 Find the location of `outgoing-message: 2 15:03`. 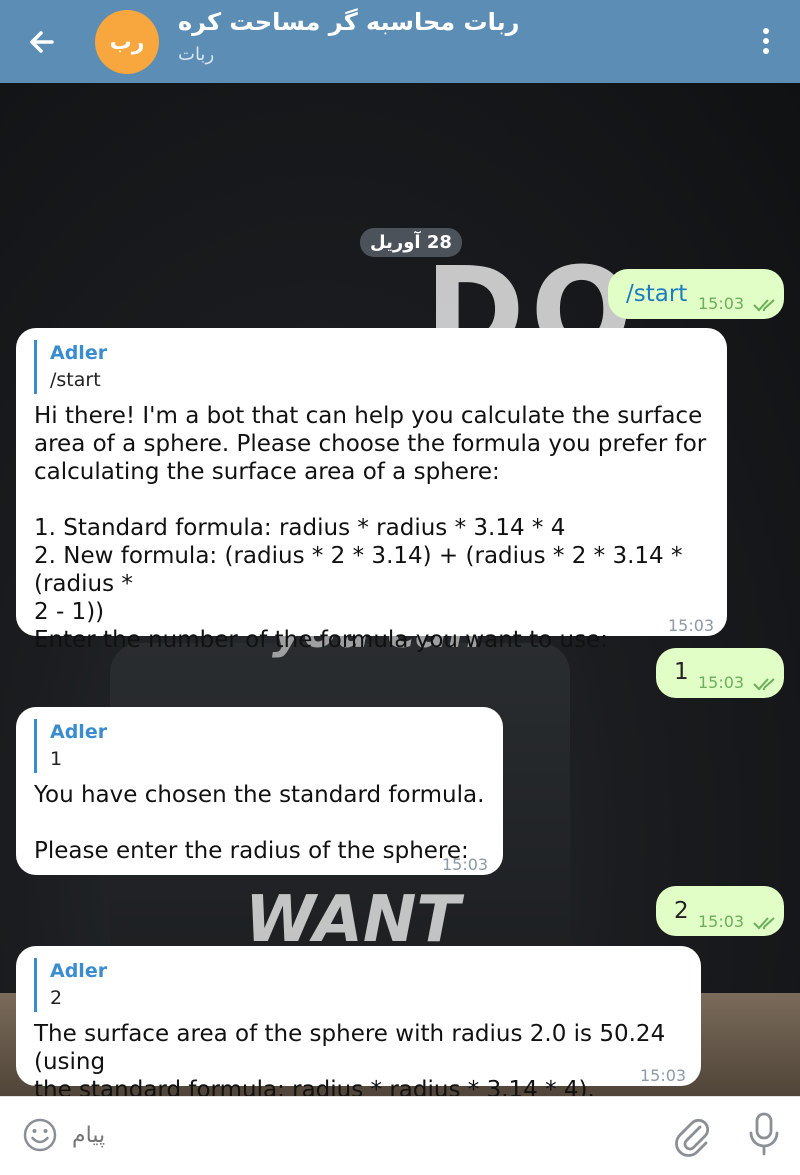

outgoing-message: 2 15:03 is located at coordinates (720, 911).